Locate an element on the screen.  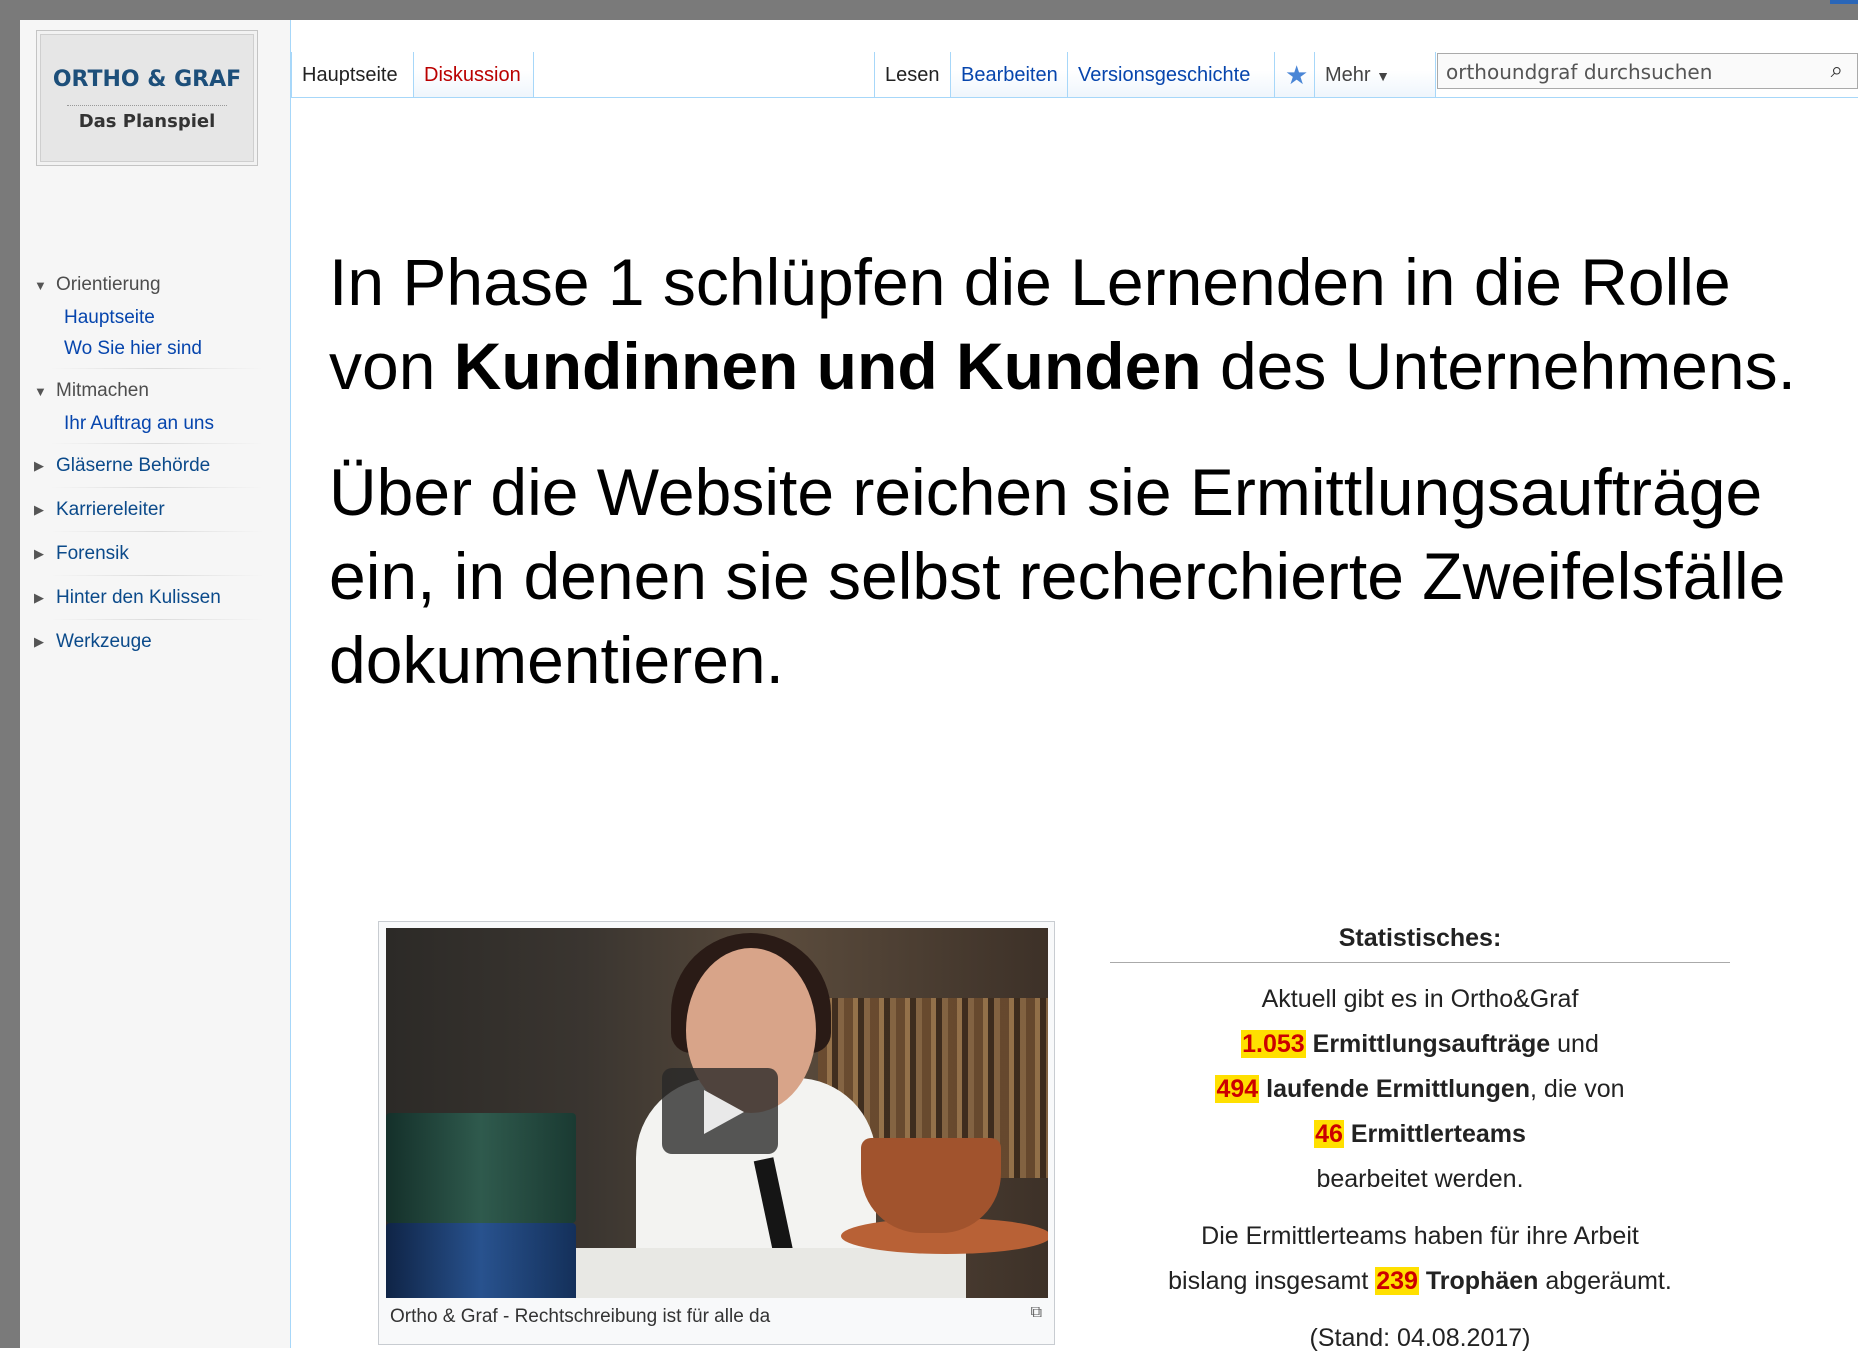
portal-label: Karriereleiter is located at coordinates (110, 509).